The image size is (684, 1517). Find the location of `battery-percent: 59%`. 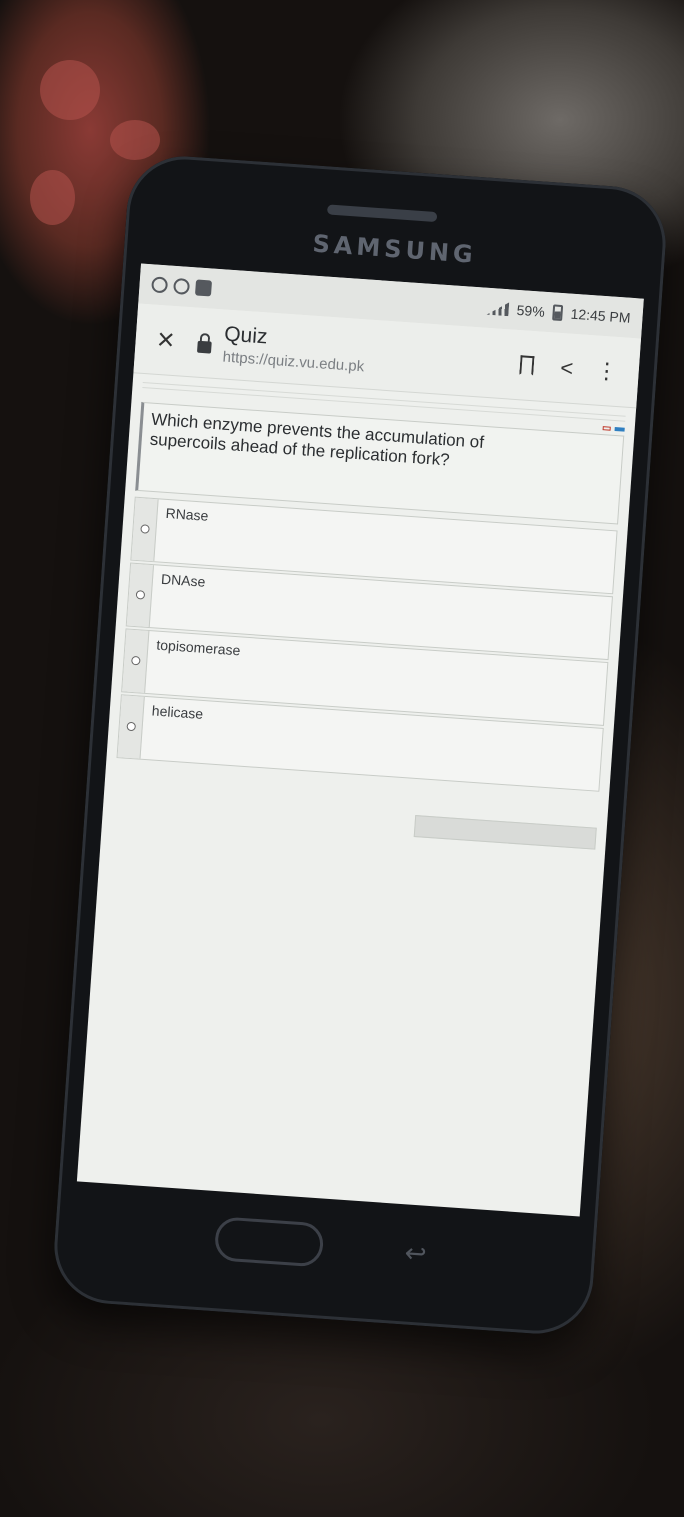

battery-percent: 59% is located at coordinates (531, 310).